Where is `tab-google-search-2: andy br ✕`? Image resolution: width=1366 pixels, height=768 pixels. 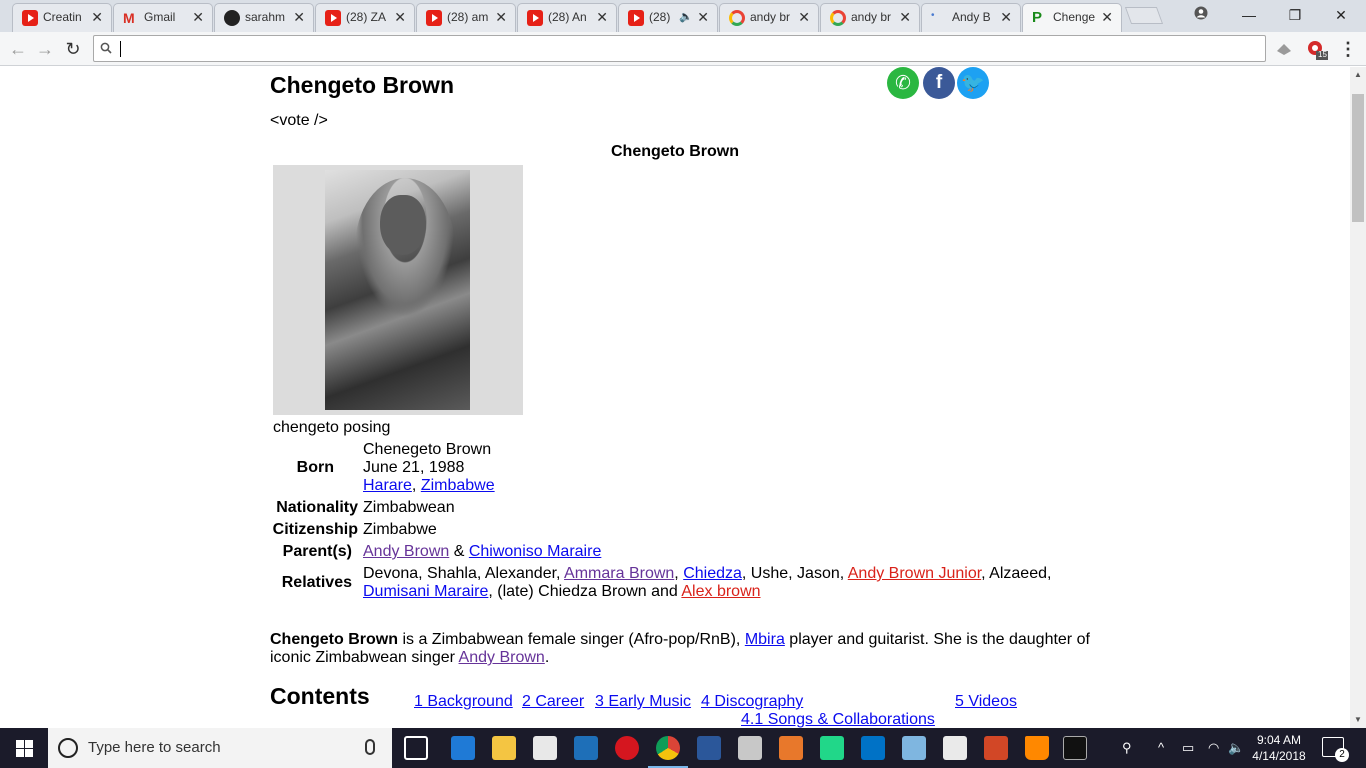
tab-google-search-2: andy br ✕ is located at coordinates (870, 17).